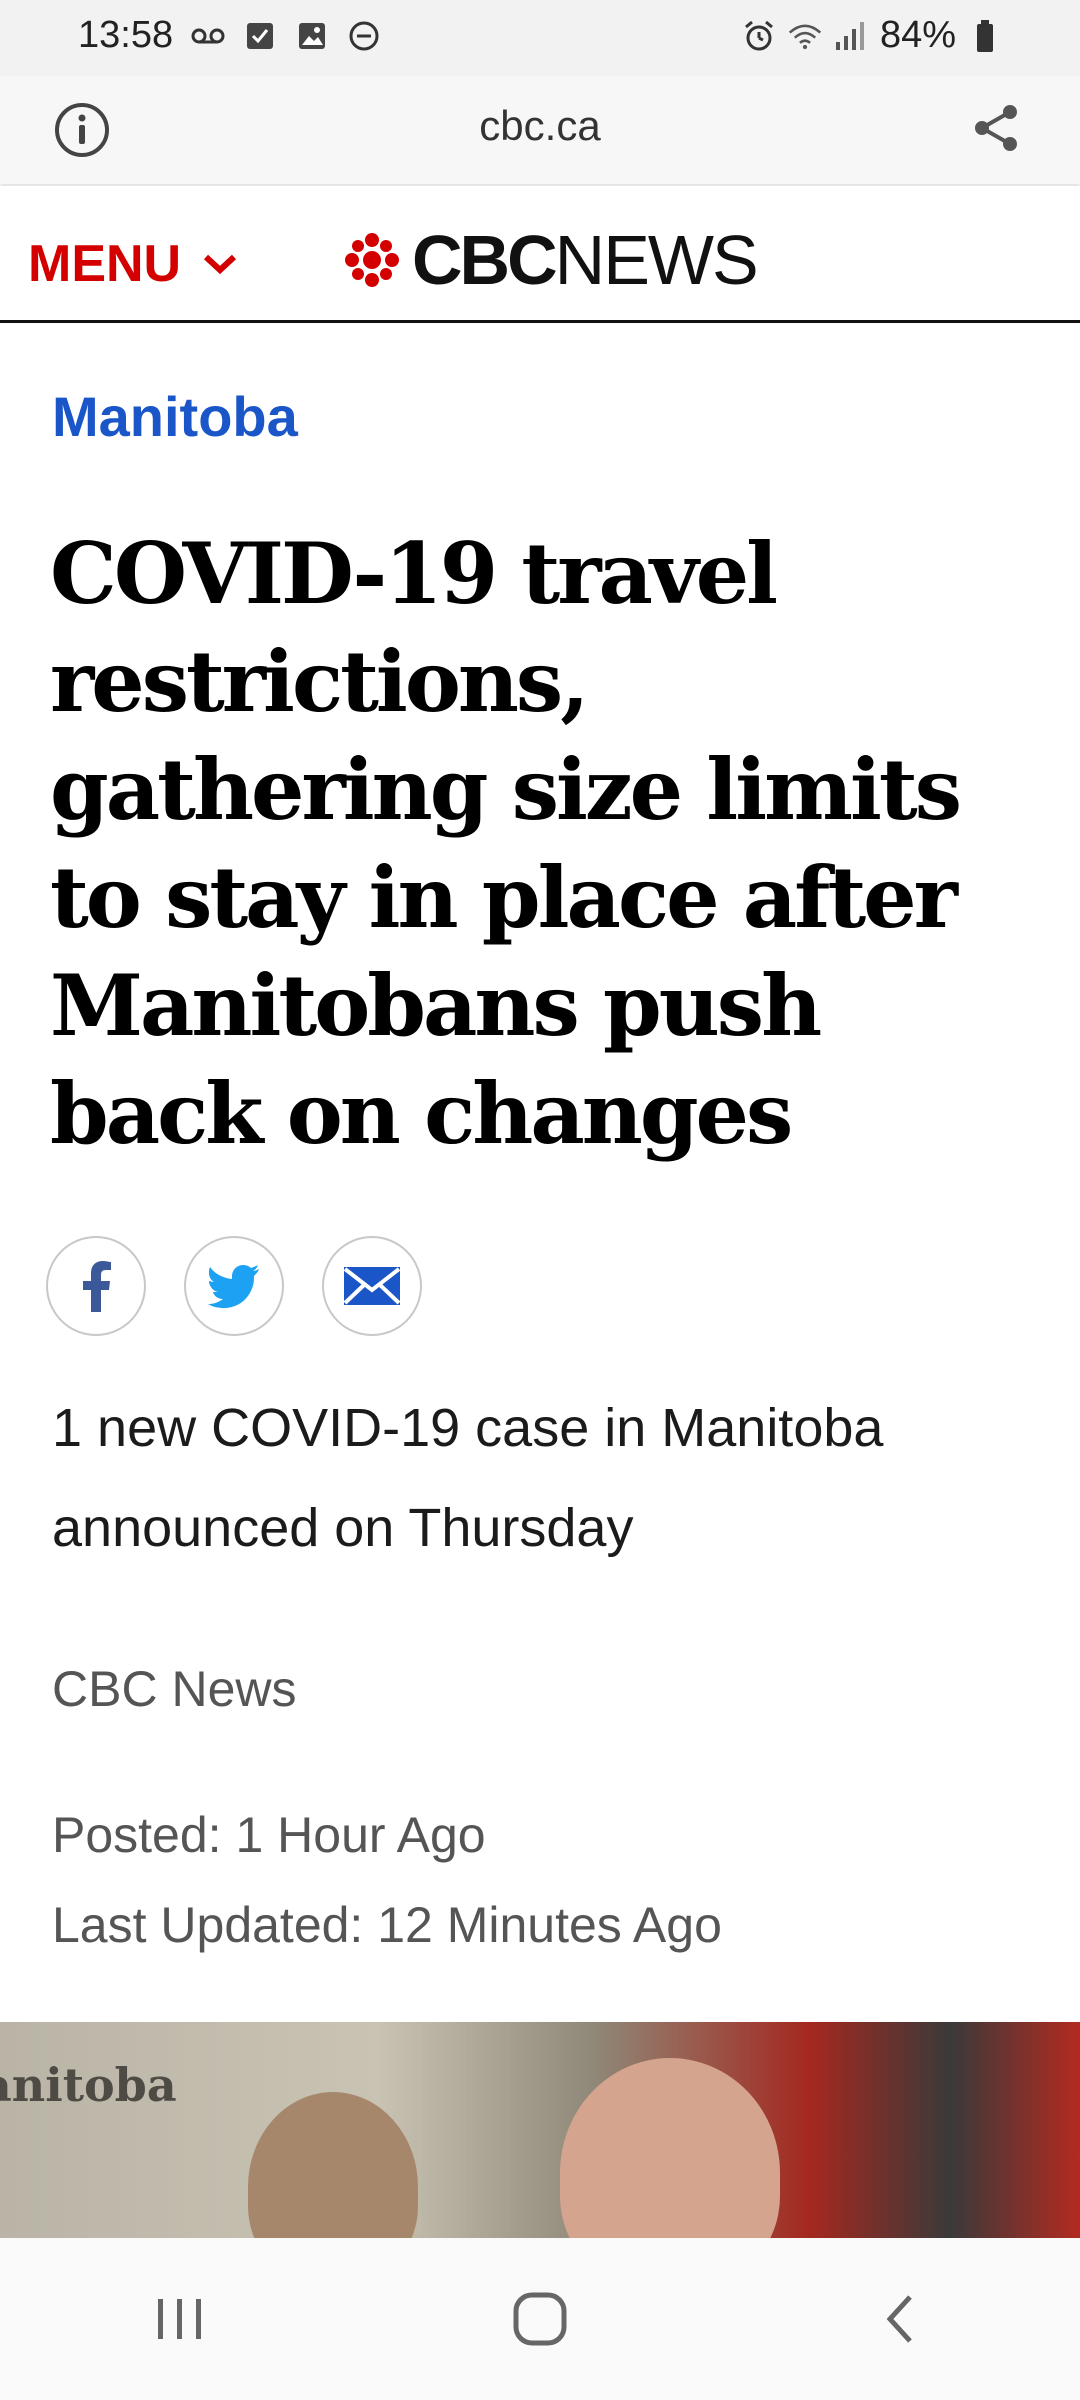 The height and width of the screenshot is (2400, 1080). What do you see at coordinates (656, 260) in the screenshot?
I see `logo-news-text: NEWS` at bounding box center [656, 260].